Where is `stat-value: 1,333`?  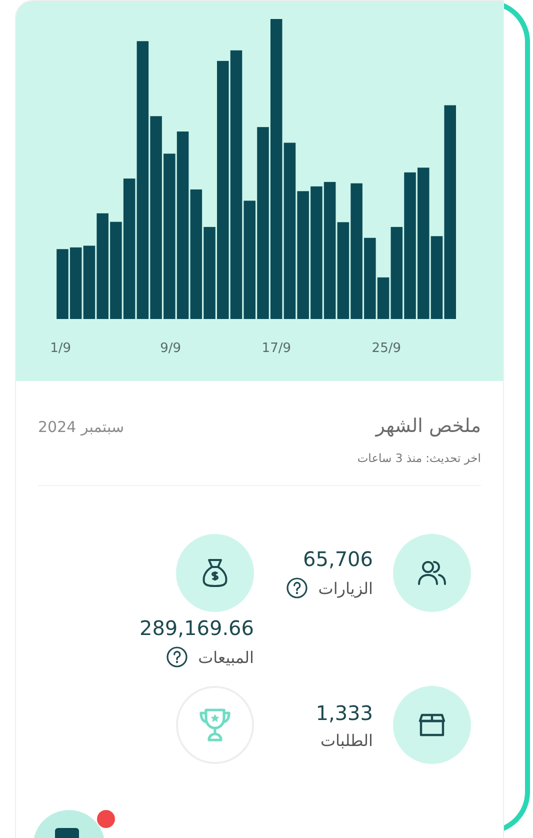 stat-value: 1,333 is located at coordinates (344, 712).